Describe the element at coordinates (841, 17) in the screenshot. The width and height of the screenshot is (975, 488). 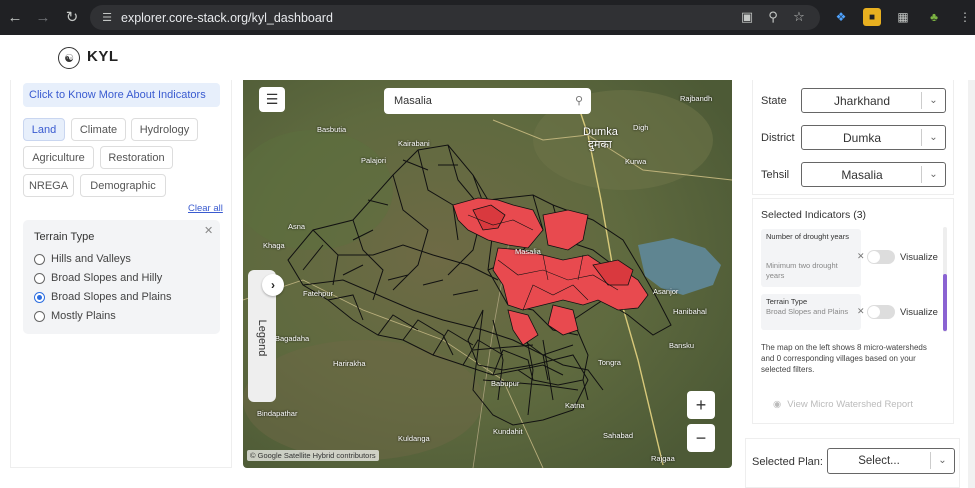
I see `extension-blue-icon: ❖` at that location.